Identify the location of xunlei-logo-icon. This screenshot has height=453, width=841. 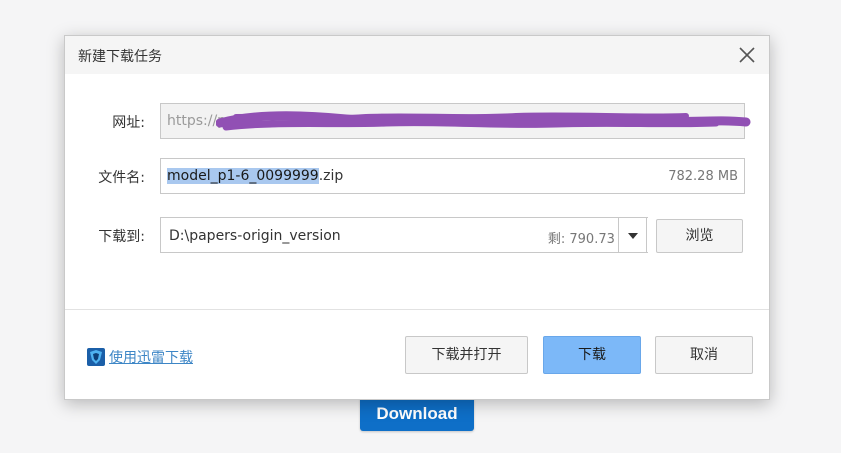
(96, 357).